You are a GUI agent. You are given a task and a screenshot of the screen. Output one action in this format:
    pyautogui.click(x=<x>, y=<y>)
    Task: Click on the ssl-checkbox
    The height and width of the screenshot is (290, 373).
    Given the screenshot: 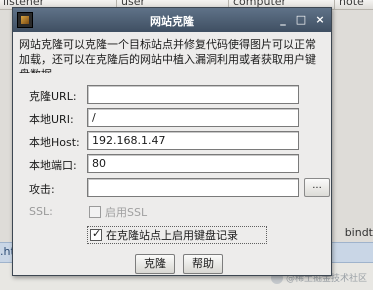 What is the action you would take?
    pyautogui.click(x=95, y=212)
    